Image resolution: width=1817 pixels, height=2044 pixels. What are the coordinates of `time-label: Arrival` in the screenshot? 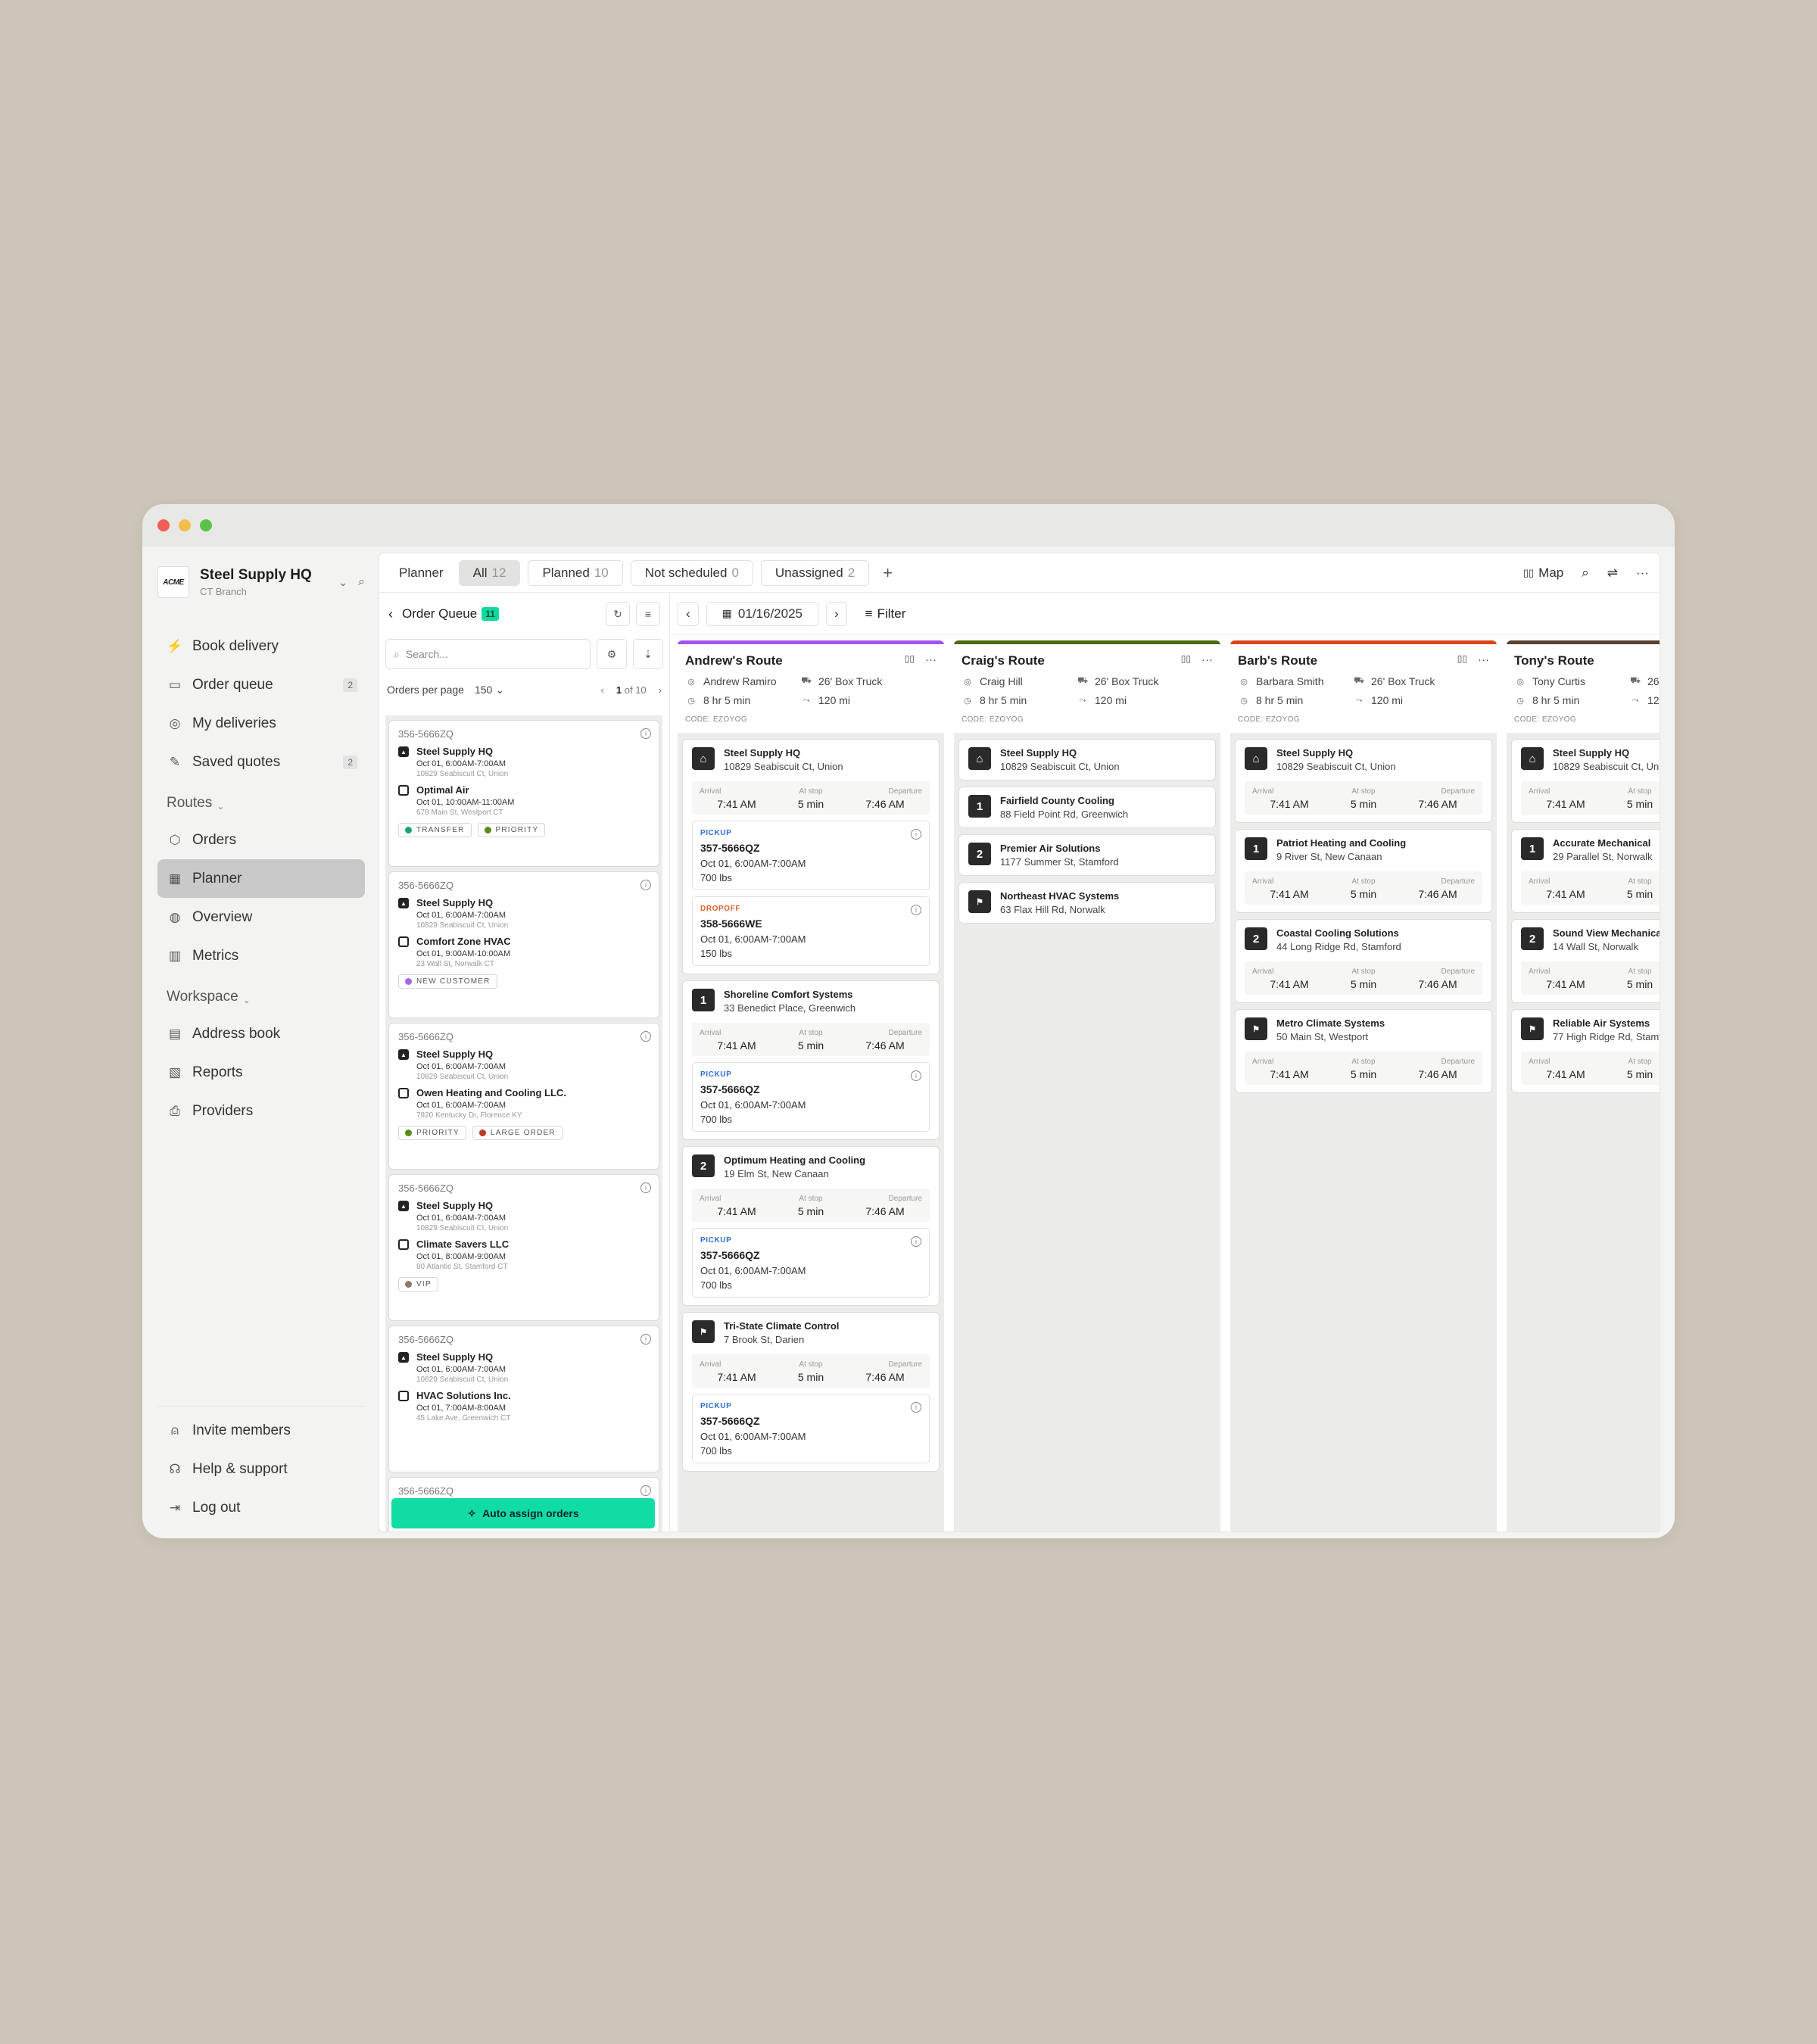 It's located at (1540, 972).